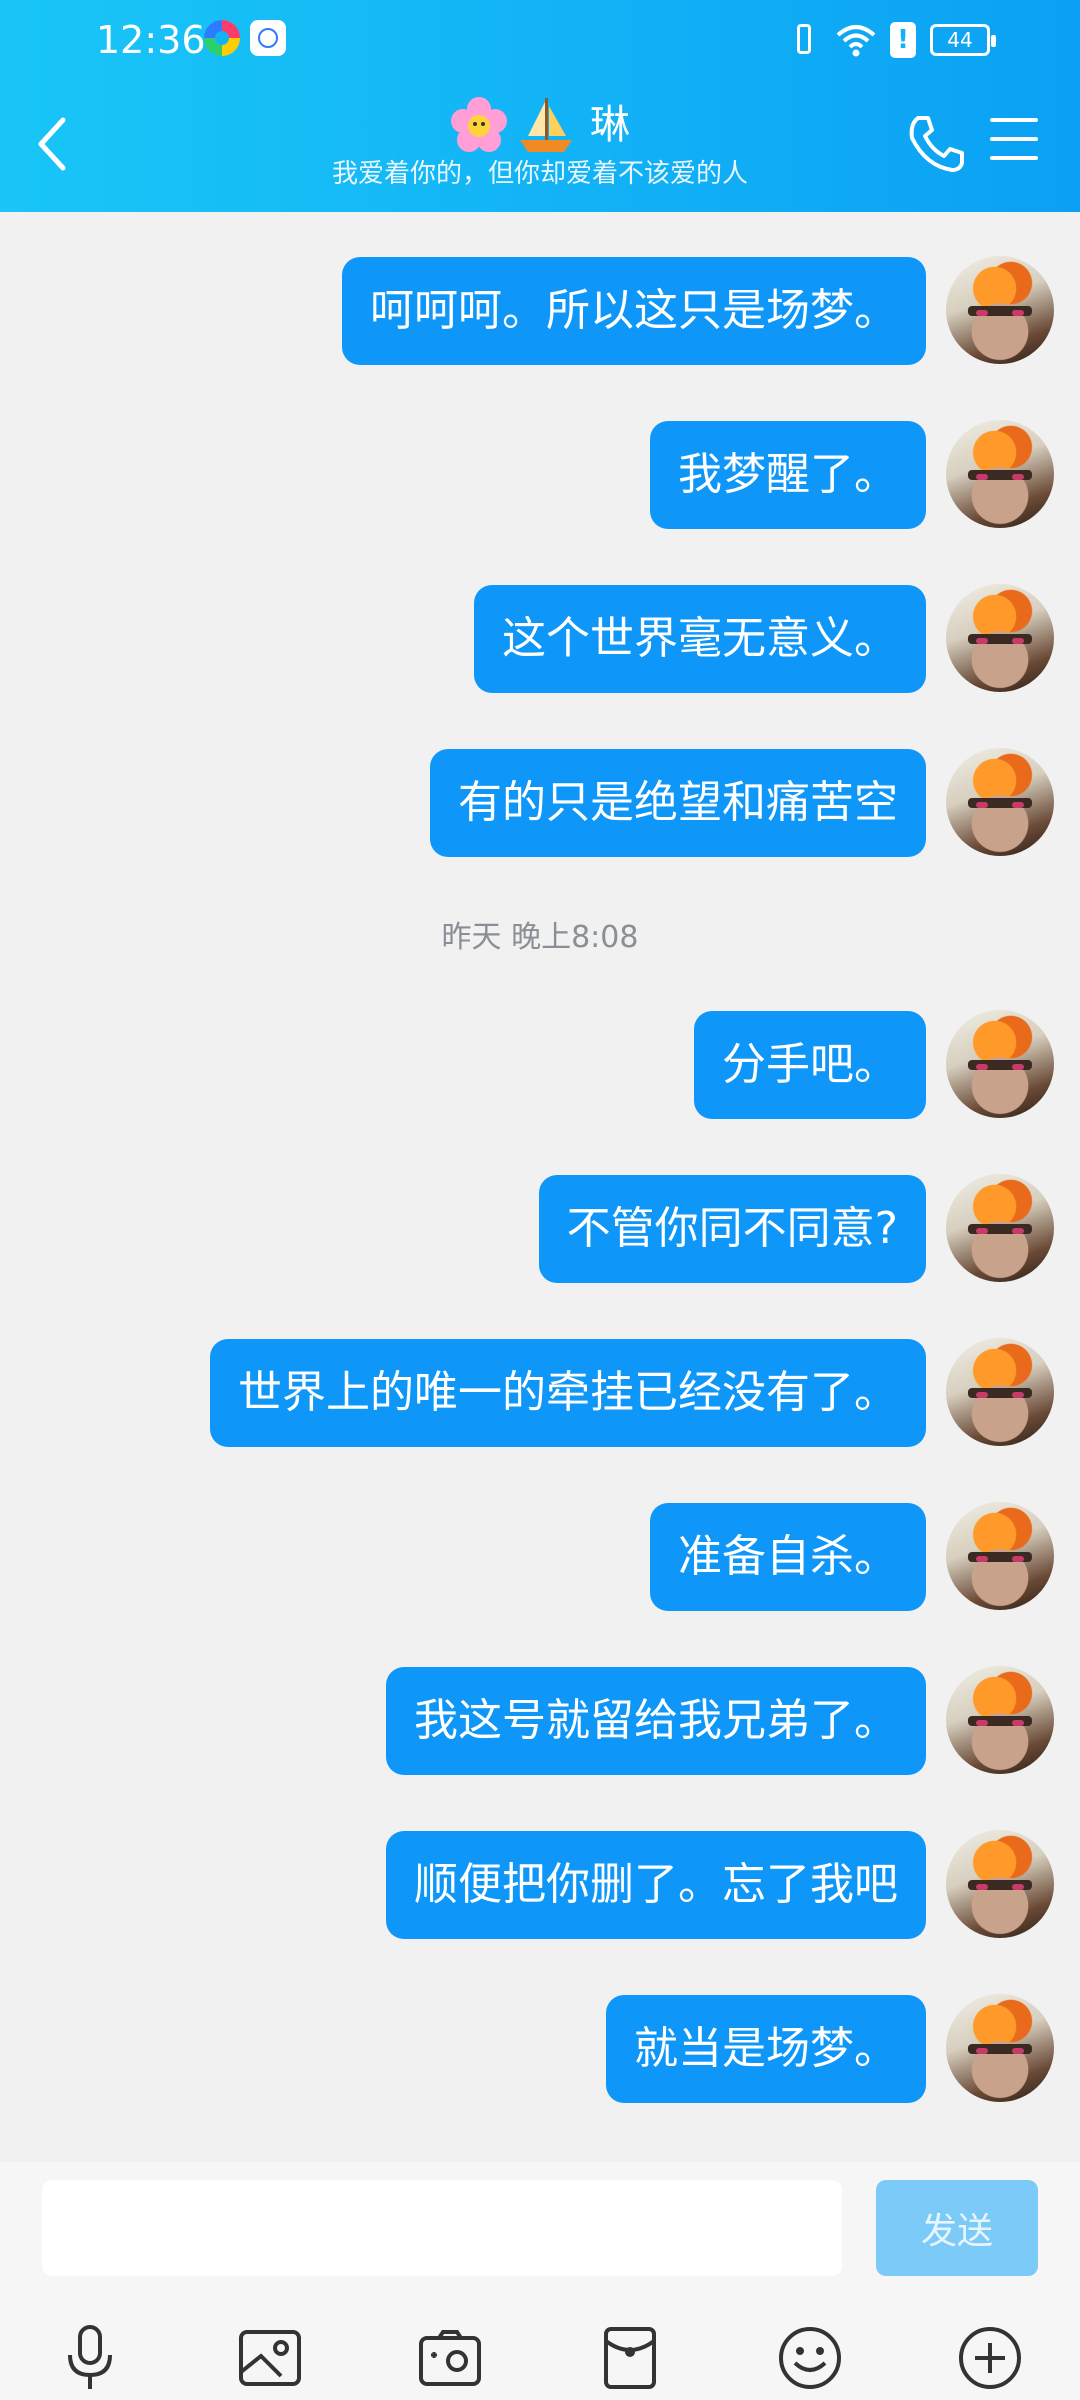 This screenshot has width=1080, height=2400. I want to click on menu-button, so click(1014, 144).